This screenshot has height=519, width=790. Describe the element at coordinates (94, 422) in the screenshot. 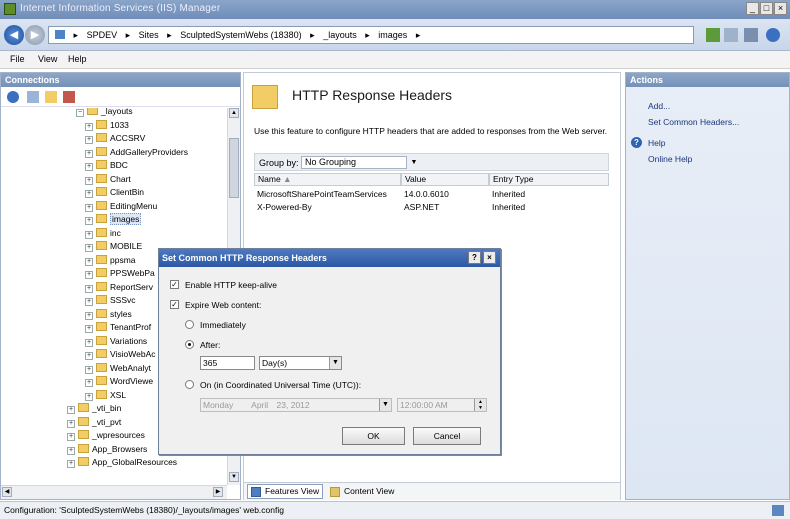

I see `tree-node-vti-pvt: + _vti_pvt` at that location.